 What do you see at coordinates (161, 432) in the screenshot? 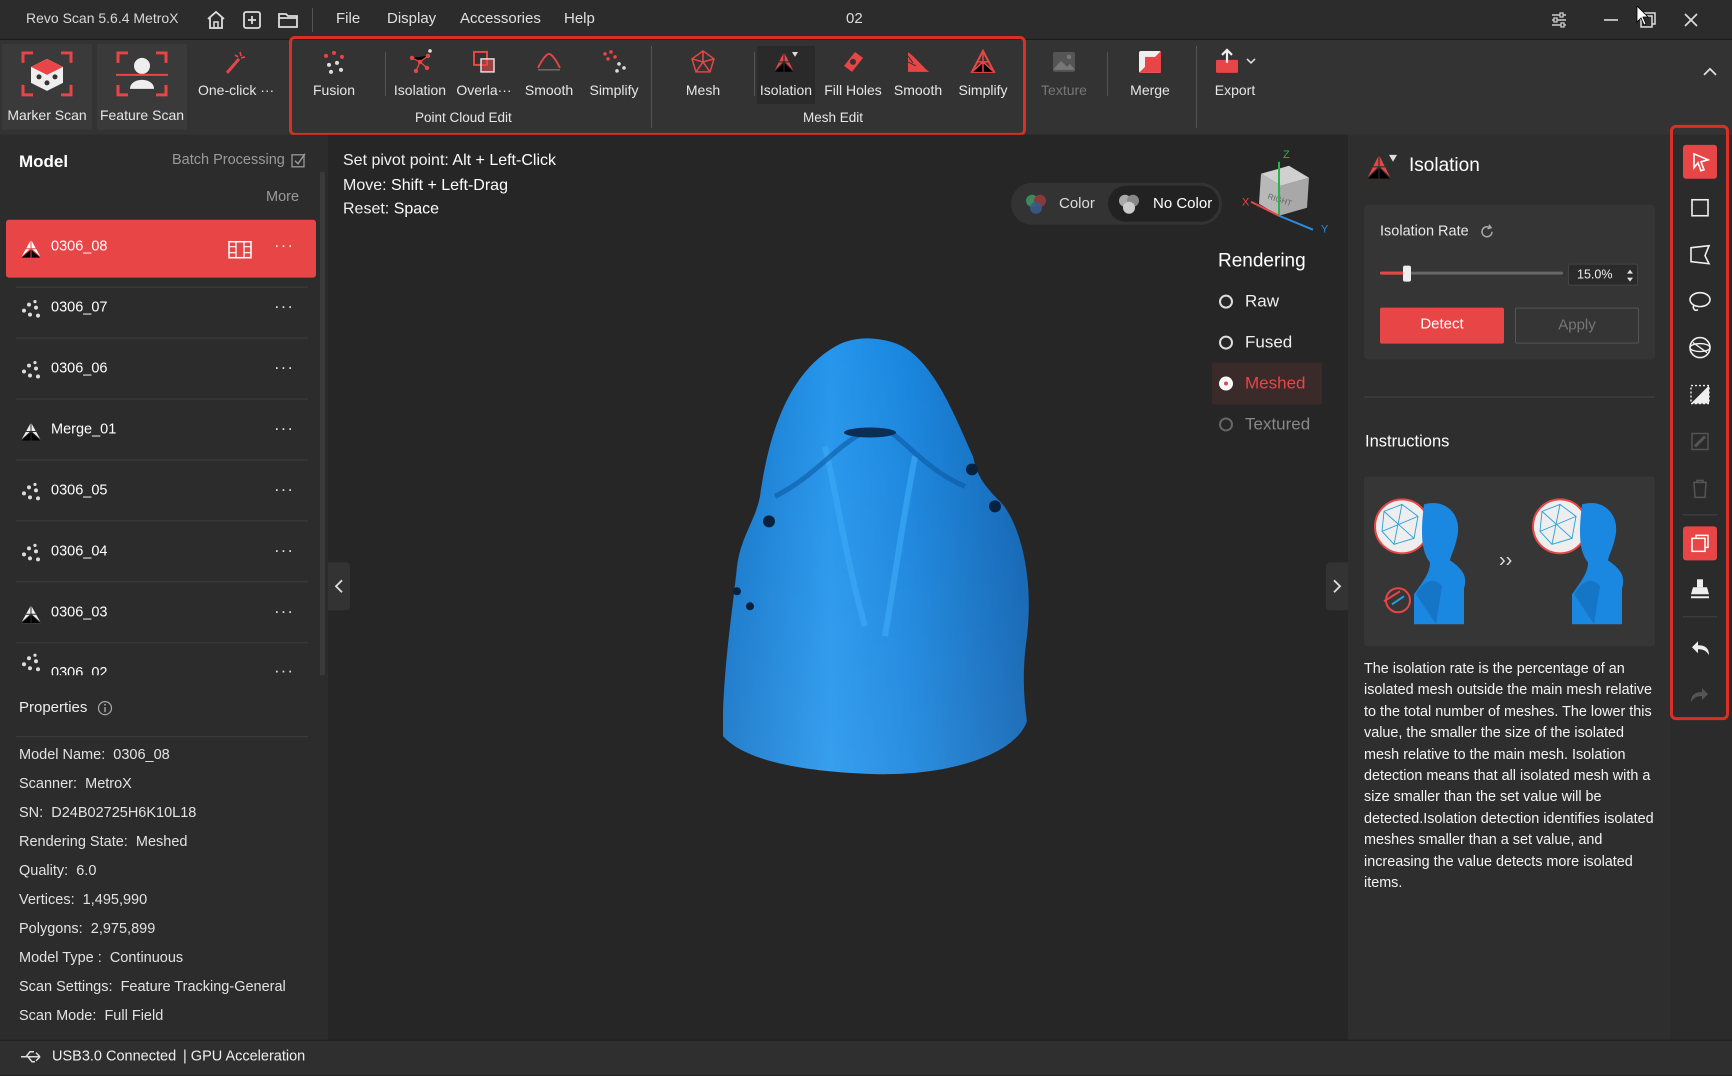
I see `model-item-merge-01: Merge_01 ···` at bounding box center [161, 432].